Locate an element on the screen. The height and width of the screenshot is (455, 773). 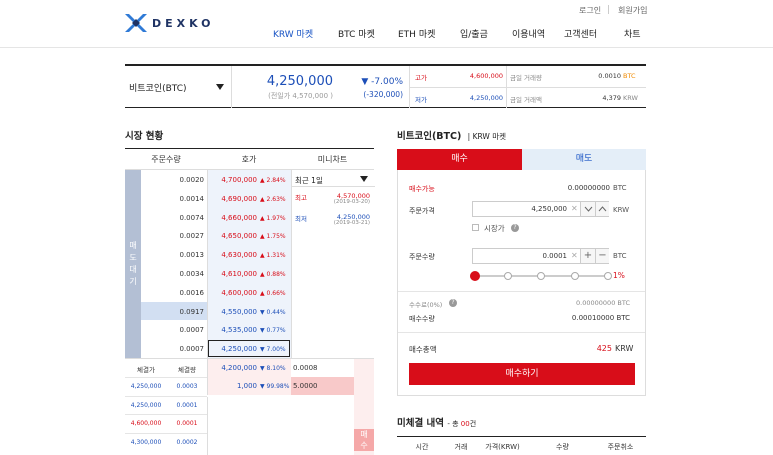
pending-count: 00 is located at coordinates (465, 424).